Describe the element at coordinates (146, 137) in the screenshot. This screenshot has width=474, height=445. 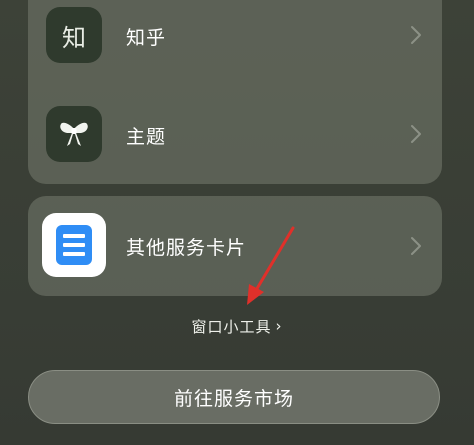
I see `list-item-label: 主题` at that location.